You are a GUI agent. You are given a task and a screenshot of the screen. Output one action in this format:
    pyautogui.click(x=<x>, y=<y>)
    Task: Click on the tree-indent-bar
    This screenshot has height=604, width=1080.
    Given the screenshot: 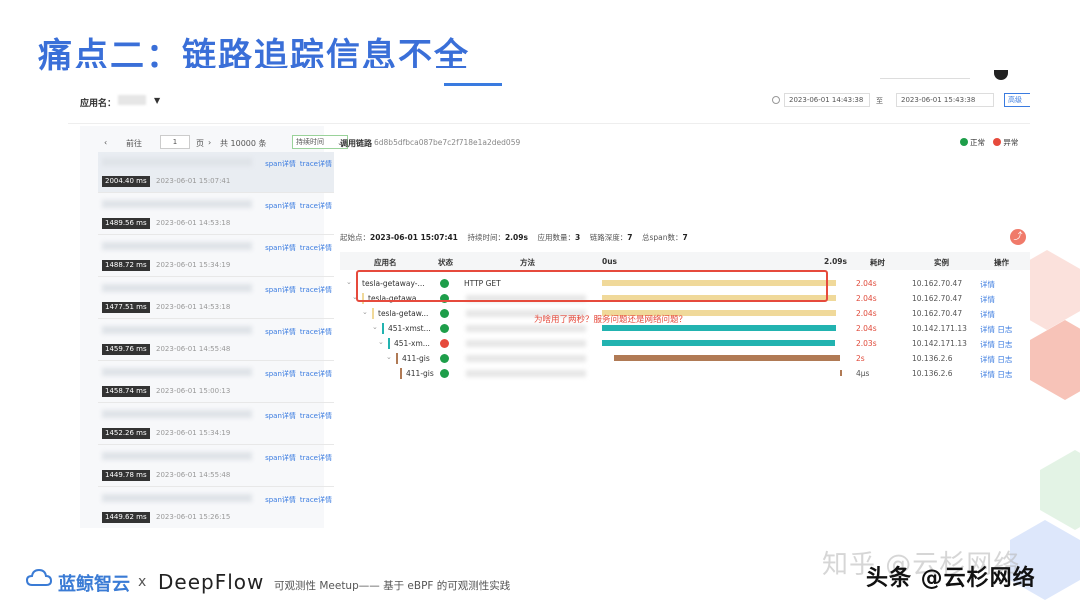 What is the action you would take?
    pyautogui.click(x=383, y=328)
    